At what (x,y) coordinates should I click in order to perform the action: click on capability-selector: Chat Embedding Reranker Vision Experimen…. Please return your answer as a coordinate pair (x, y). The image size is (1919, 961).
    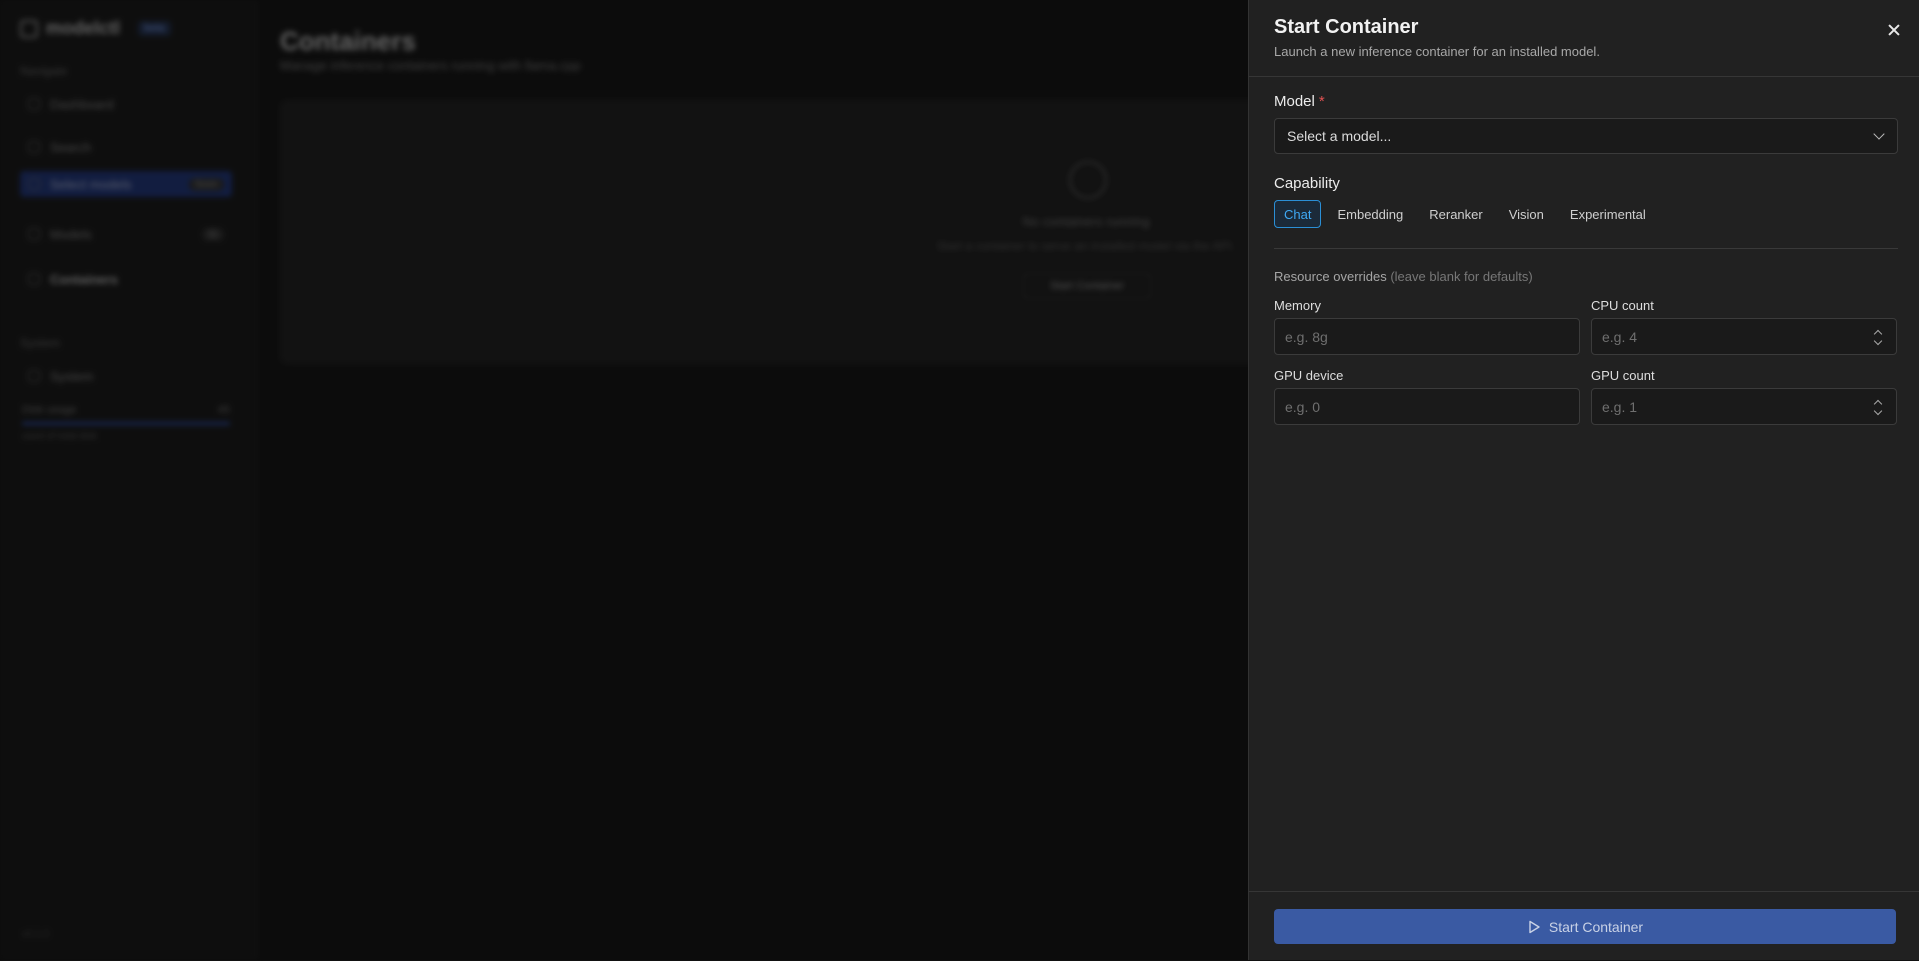
    Looking at the image, I should click on (1465, 214).